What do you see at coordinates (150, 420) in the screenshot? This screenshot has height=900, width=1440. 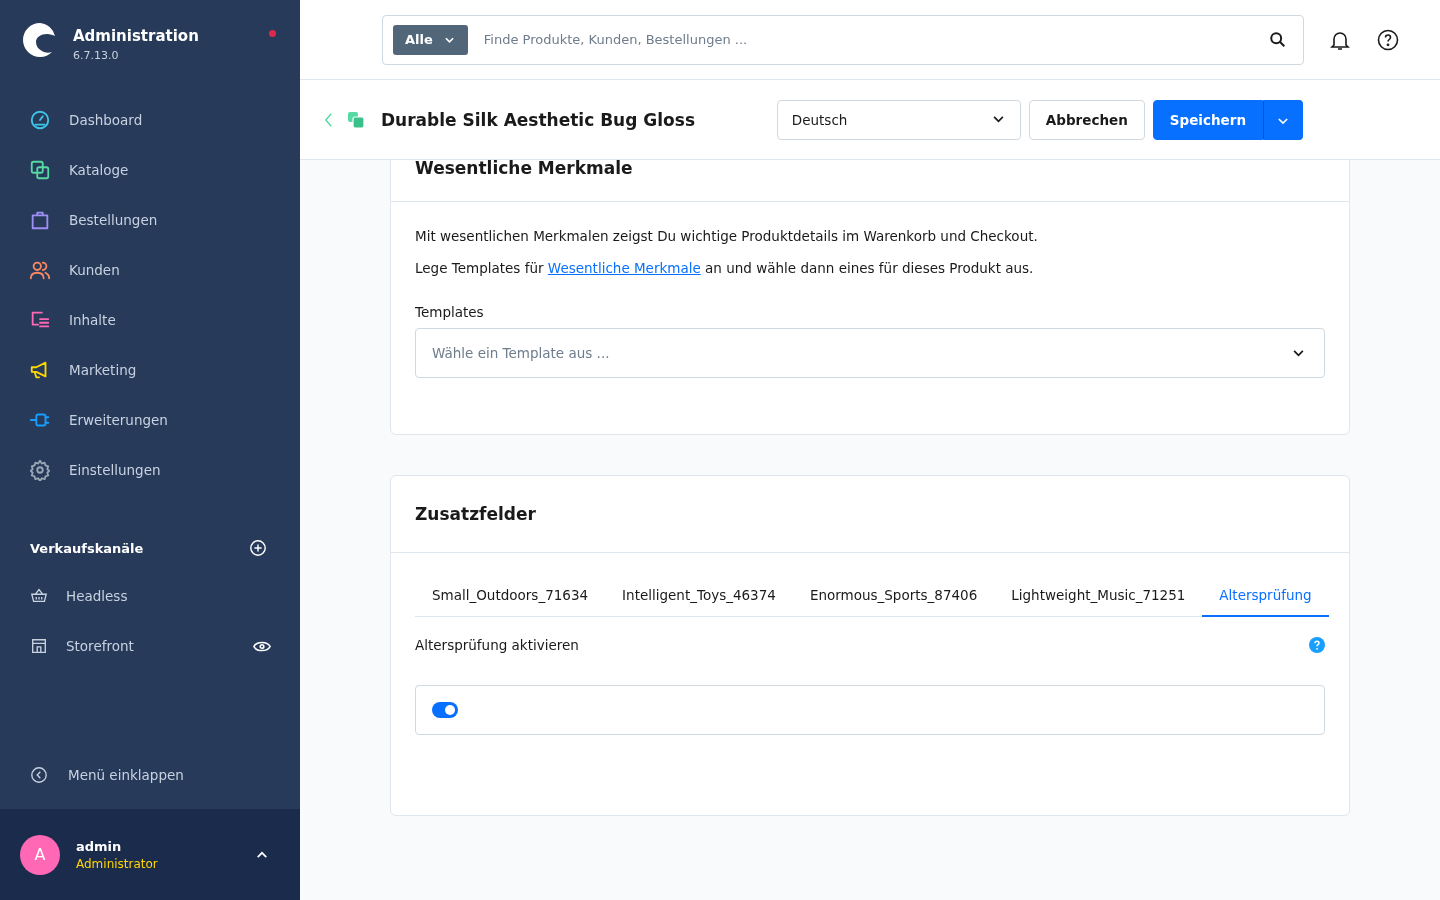 I see `nav-item: Erweiterungen` at bounding box center [150, 420].